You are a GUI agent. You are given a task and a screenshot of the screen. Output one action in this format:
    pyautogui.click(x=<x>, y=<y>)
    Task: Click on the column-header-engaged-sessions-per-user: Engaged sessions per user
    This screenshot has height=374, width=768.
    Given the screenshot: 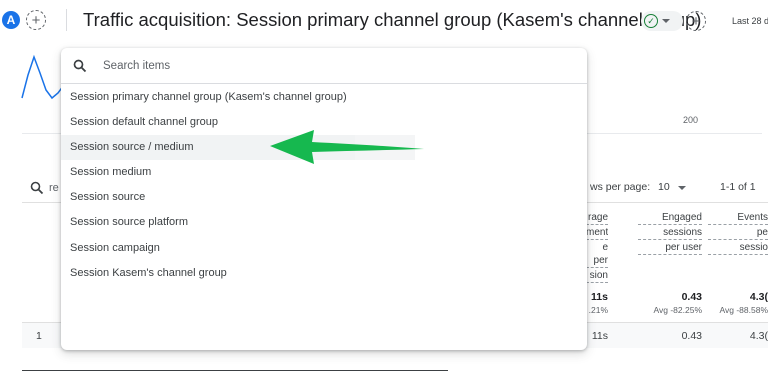 What is the action you would take?
    pyautogui.click(x=670, y=233)
    